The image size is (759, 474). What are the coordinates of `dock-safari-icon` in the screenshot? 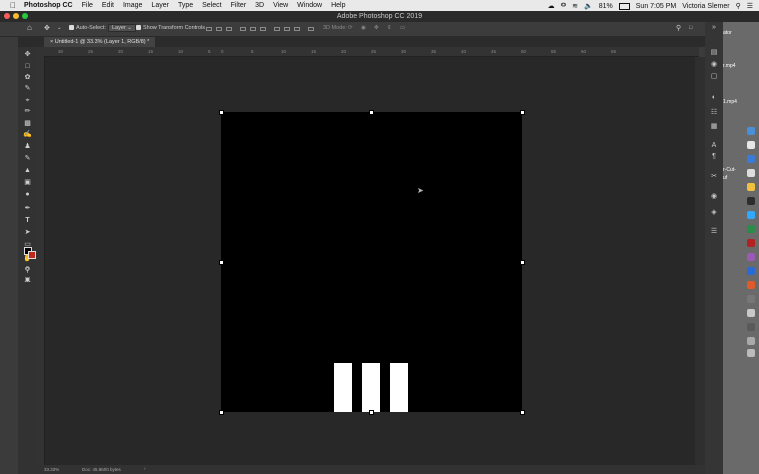 It's located at (751, 159).